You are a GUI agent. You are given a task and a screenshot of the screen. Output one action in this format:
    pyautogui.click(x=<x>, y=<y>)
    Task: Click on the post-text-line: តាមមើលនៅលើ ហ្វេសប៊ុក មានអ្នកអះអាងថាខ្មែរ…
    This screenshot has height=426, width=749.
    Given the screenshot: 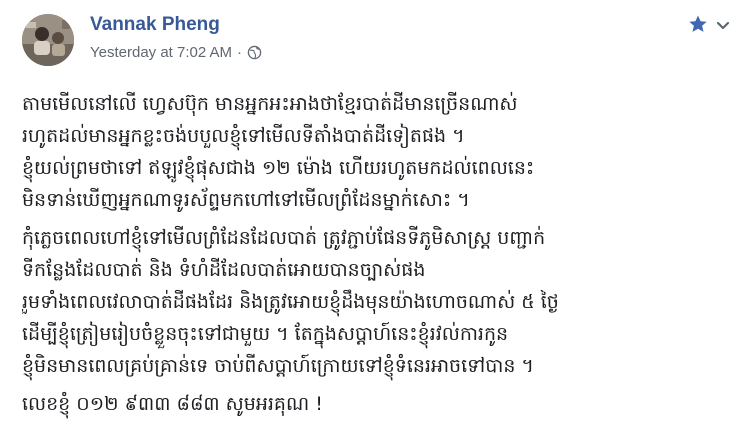 What is the action you would take?
    pyautogui.click(x=270, y=104)
    